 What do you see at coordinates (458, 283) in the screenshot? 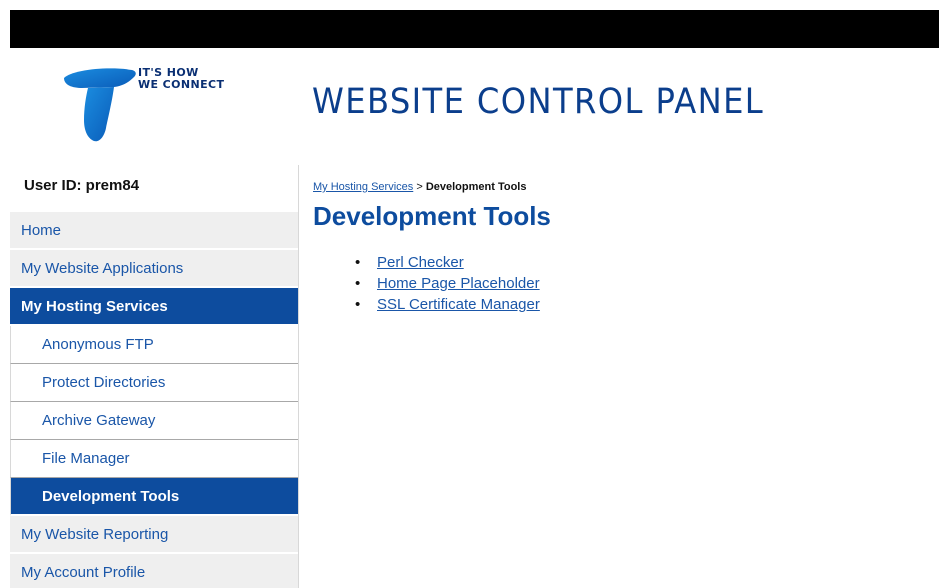
I see `link-home-page-placeholder: Home Page Placeholder` at bounding box center [458, 283].